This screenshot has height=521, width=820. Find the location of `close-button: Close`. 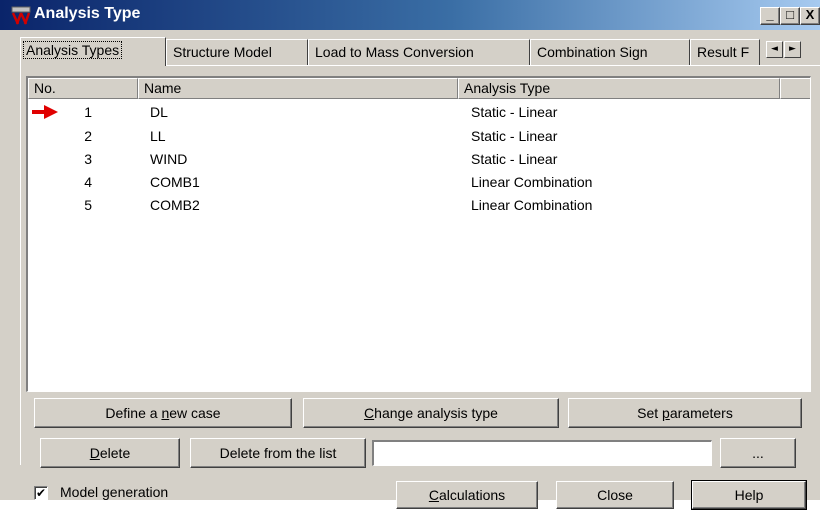

close-button: Close is located at coordinates (615, 495).